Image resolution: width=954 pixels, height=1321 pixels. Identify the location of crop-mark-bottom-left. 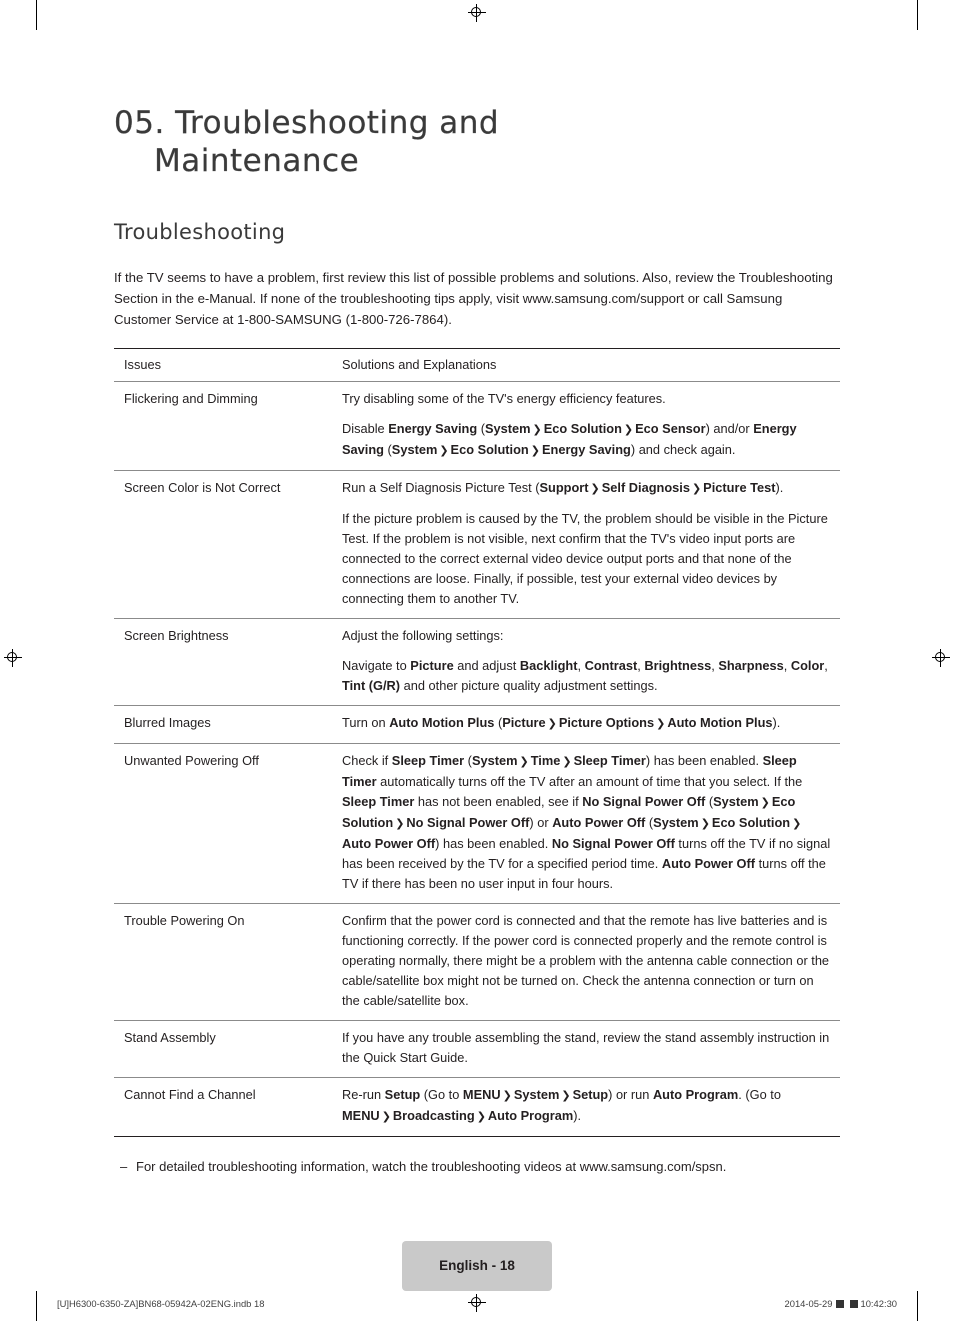
(36, 1306).